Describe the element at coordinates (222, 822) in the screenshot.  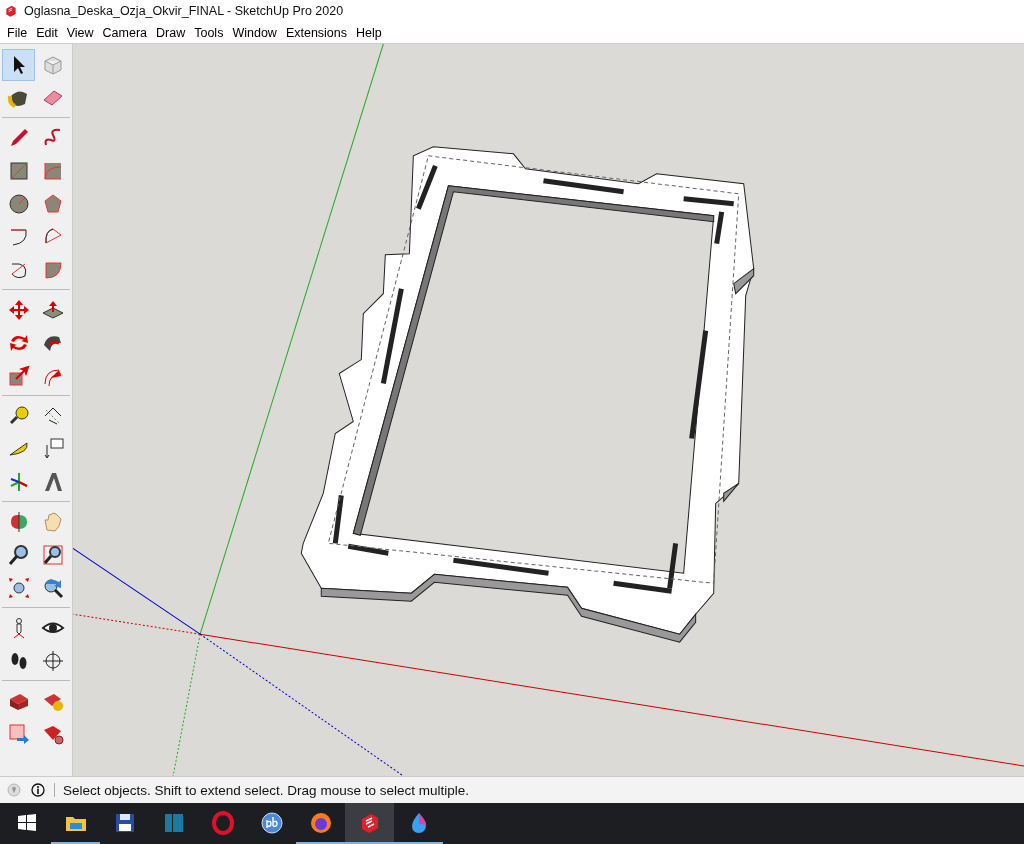
I see `opera-logo-icon` at that location.